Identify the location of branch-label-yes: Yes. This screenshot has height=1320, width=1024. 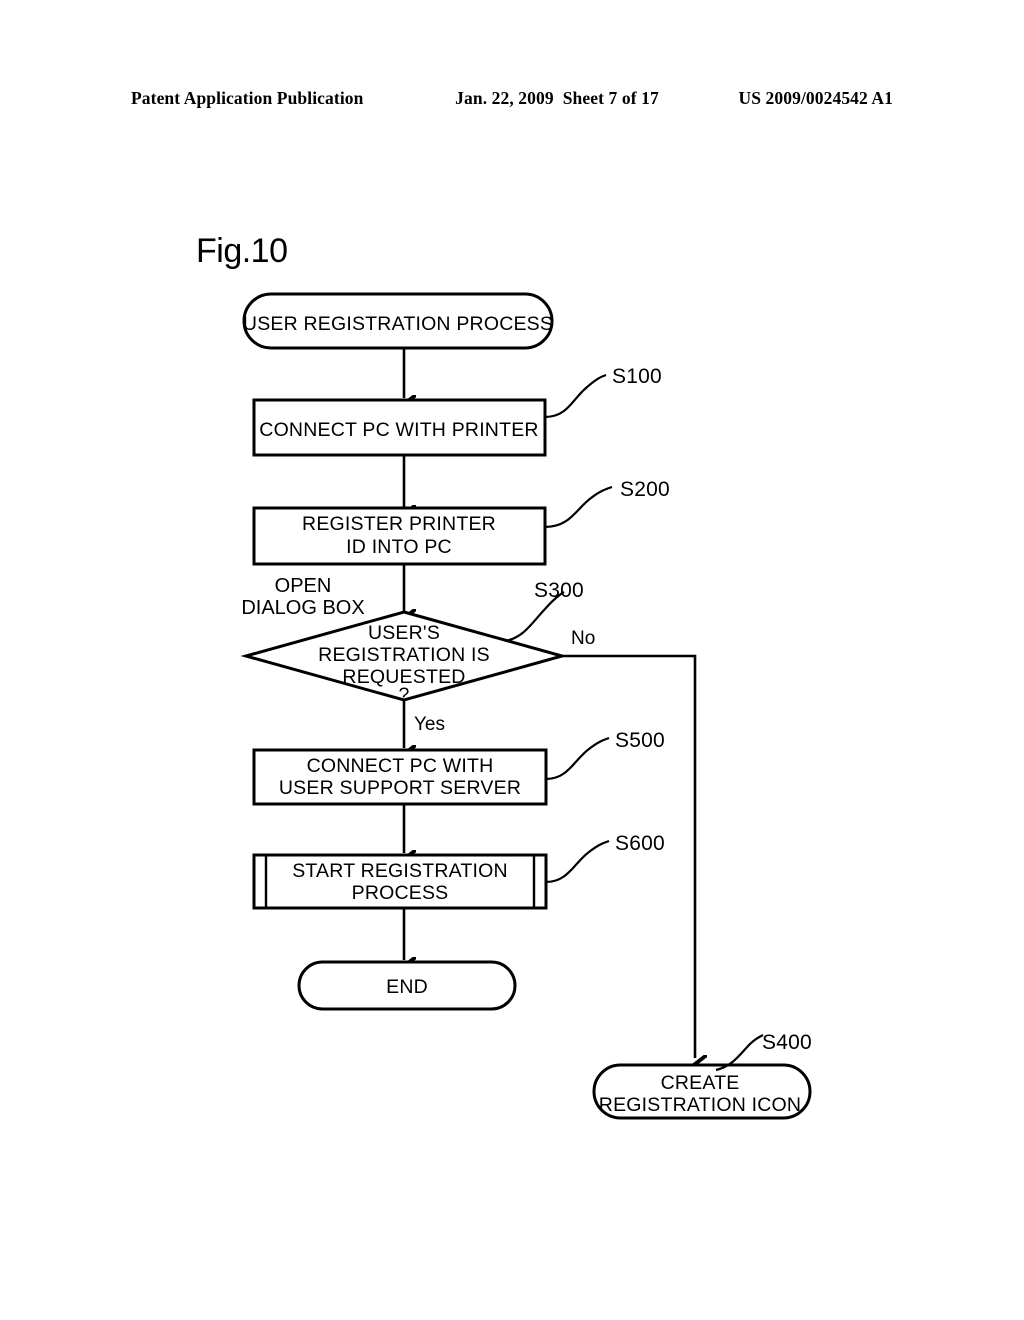
(429, 724).